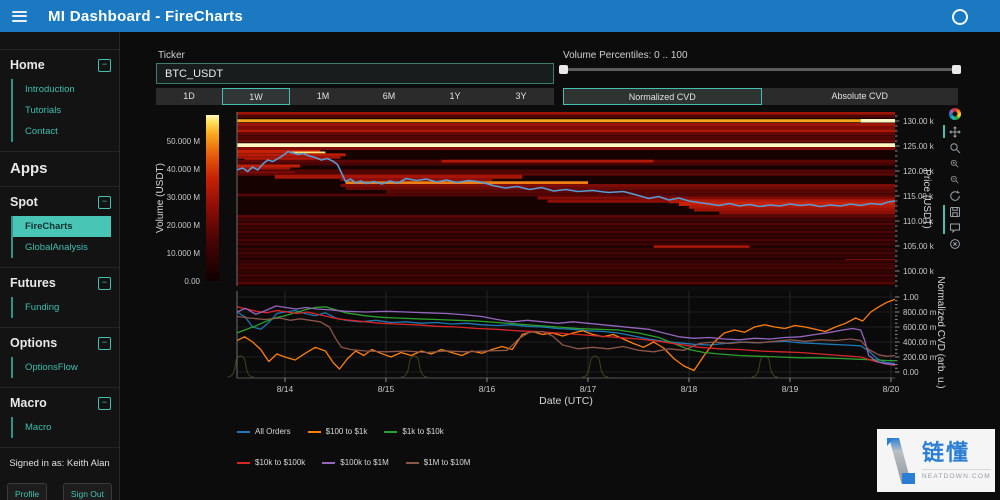  What do you see at coordinates (919, 146) in the screenshot?
I see `svg-text: 125.00 k` at bounding box center [919, 146].